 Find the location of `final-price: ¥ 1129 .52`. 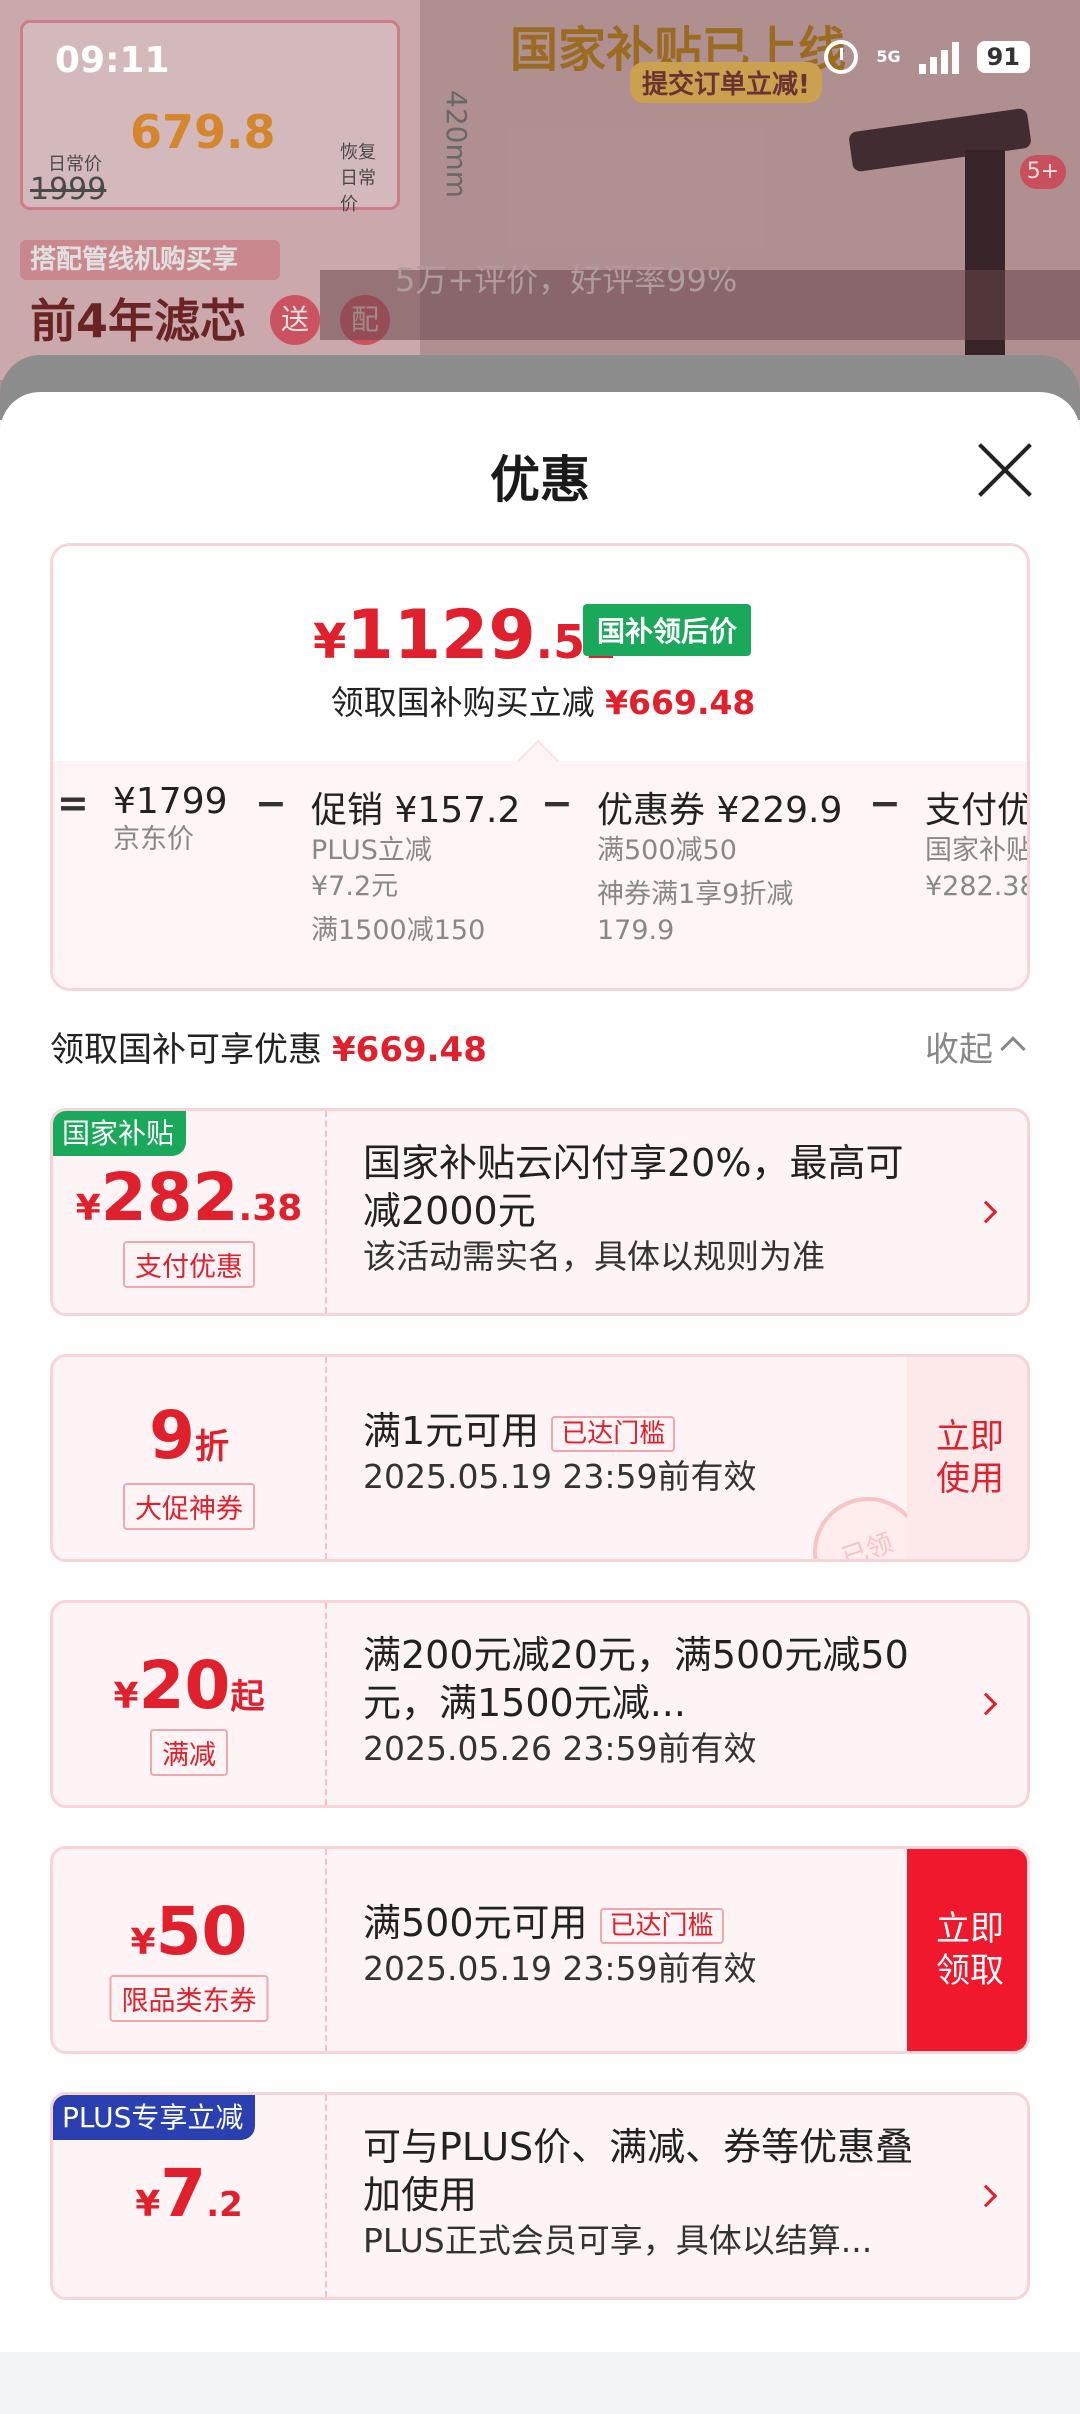

final-price: ¥ 1129 .52 is located at coordinates (465, 635).